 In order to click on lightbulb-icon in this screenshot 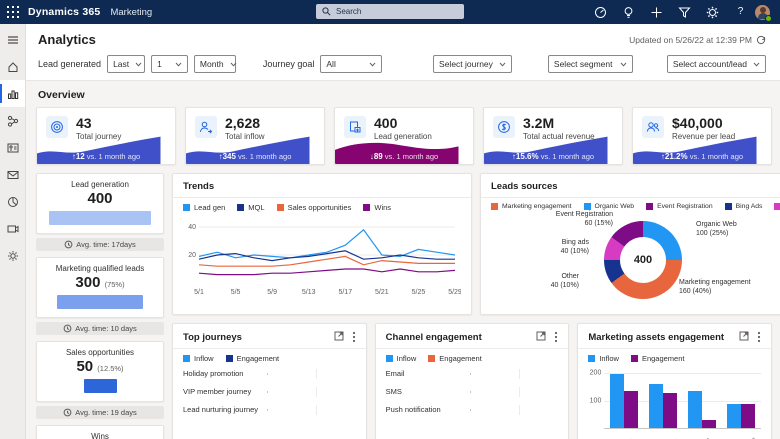, I will do `click(628, 12)`.